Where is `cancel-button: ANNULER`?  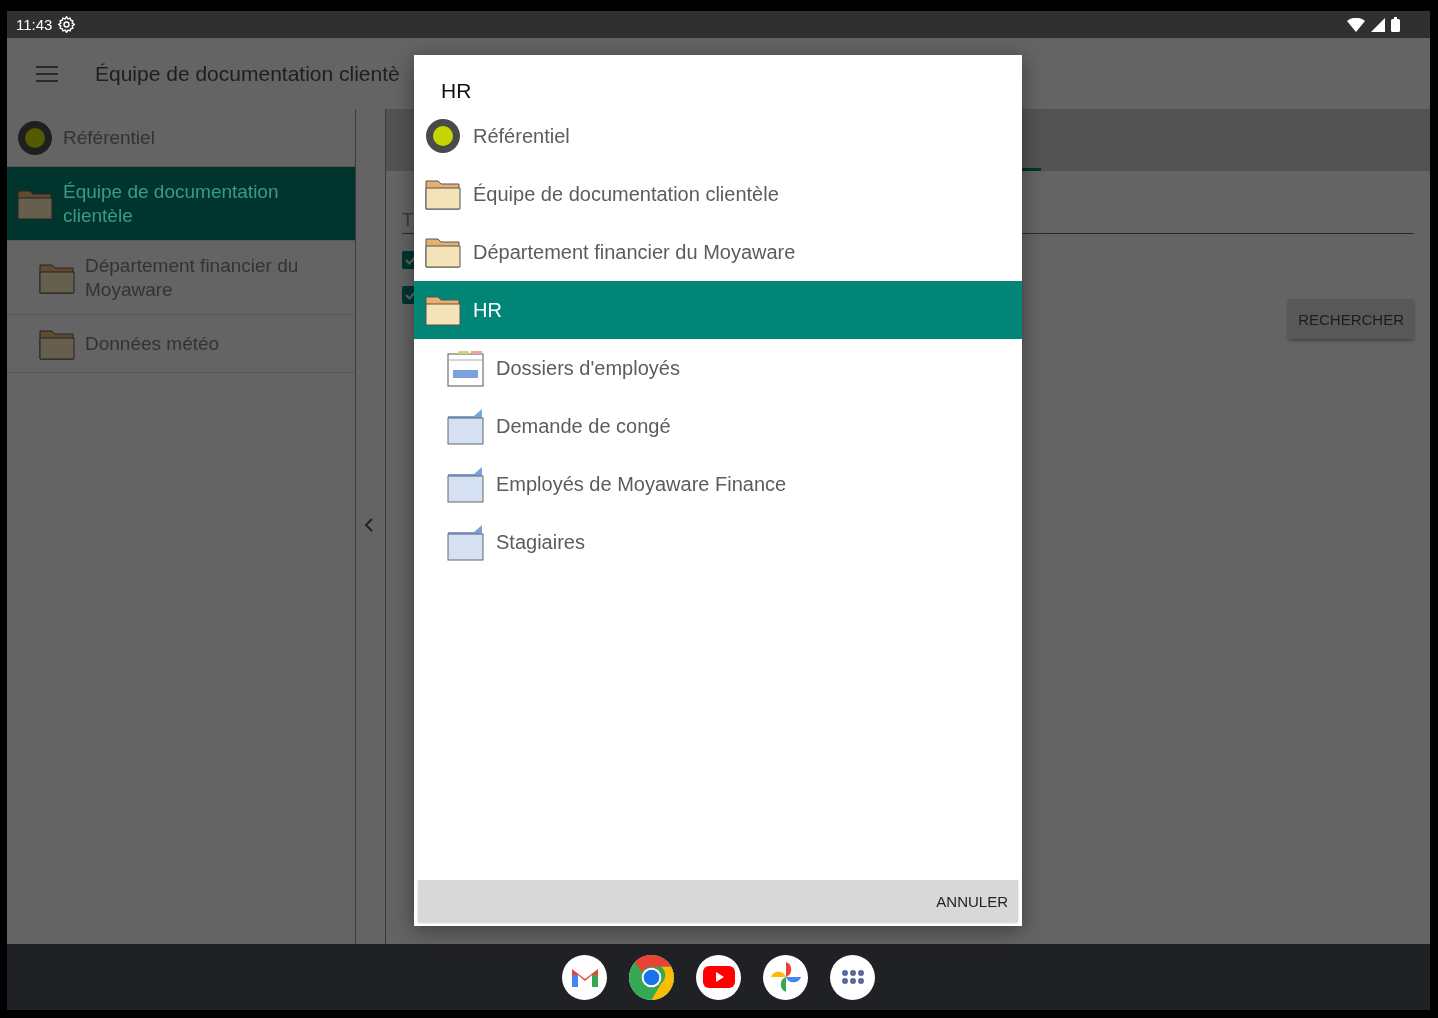 cancel-button: ANNULER is located at coordinates (972, 901).